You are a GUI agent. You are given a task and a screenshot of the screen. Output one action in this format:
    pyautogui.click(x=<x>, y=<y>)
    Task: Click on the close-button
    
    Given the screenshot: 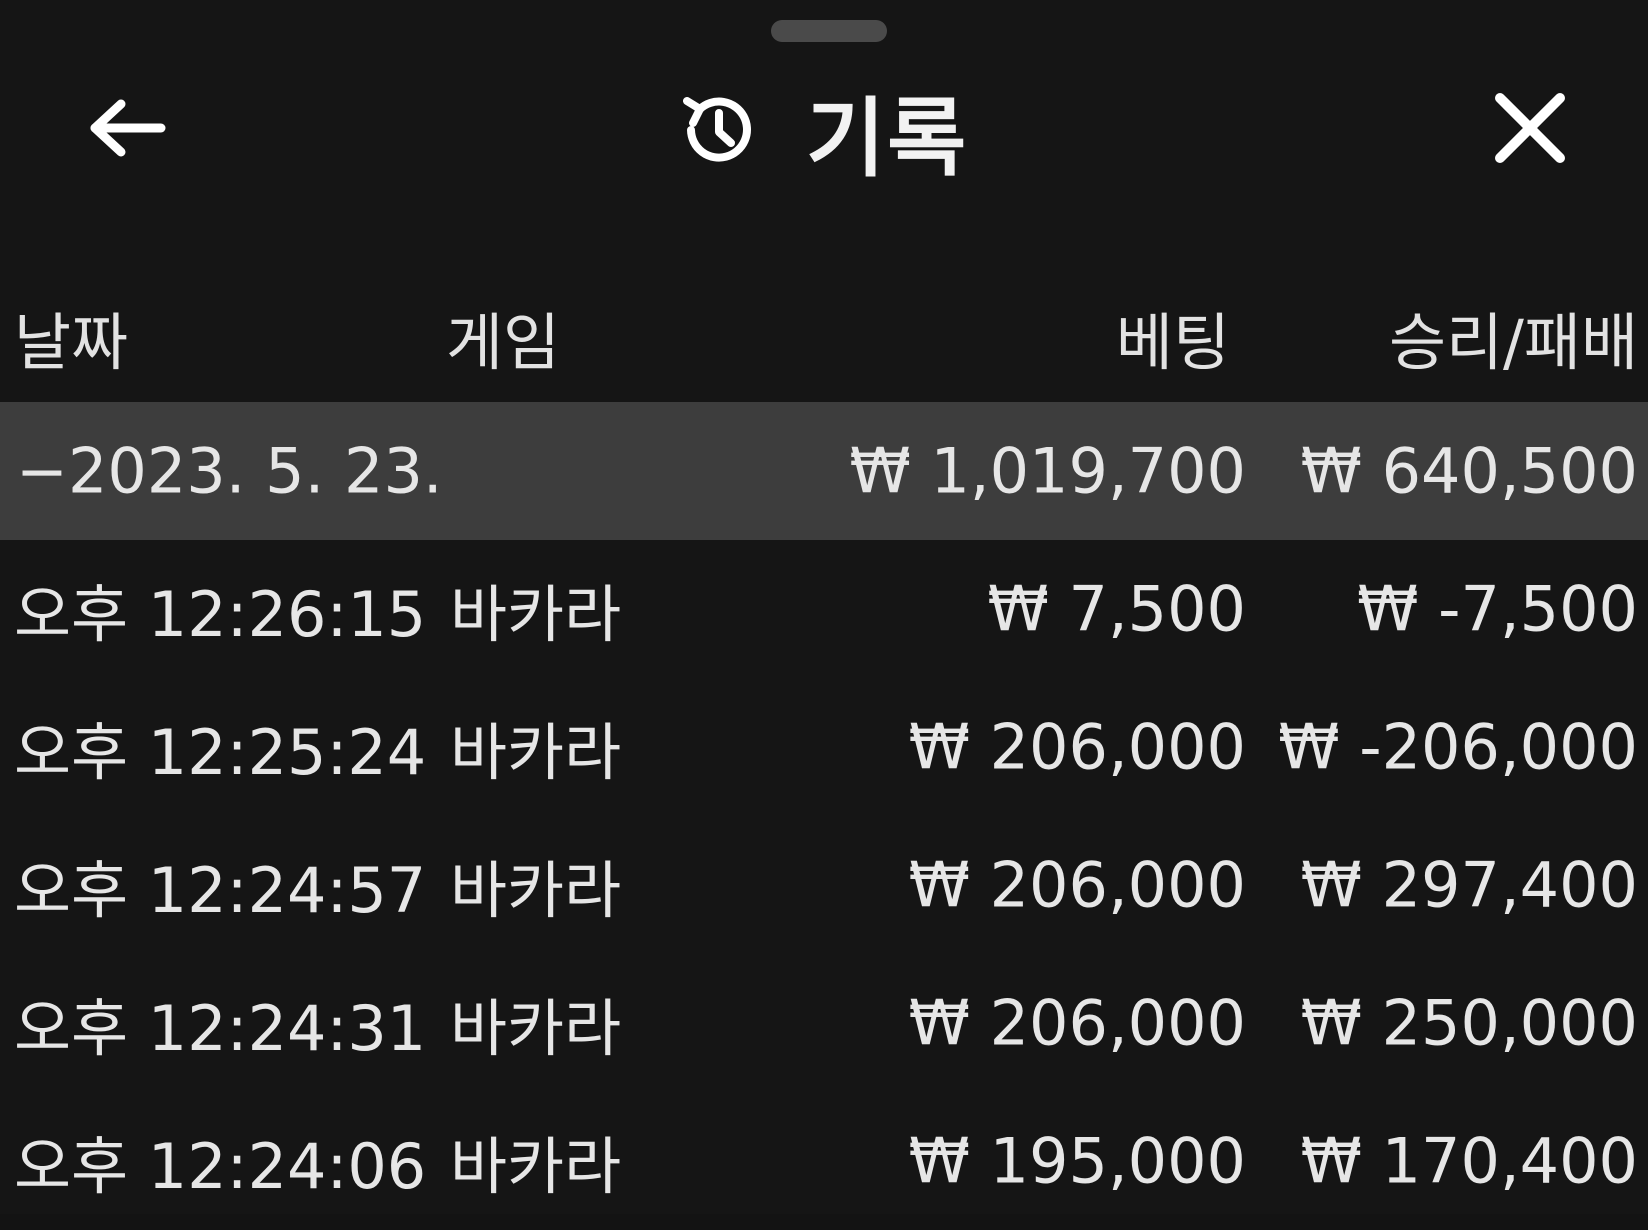 What is the action you would take?
    pyautogui.click(x=1530, y=130)
    